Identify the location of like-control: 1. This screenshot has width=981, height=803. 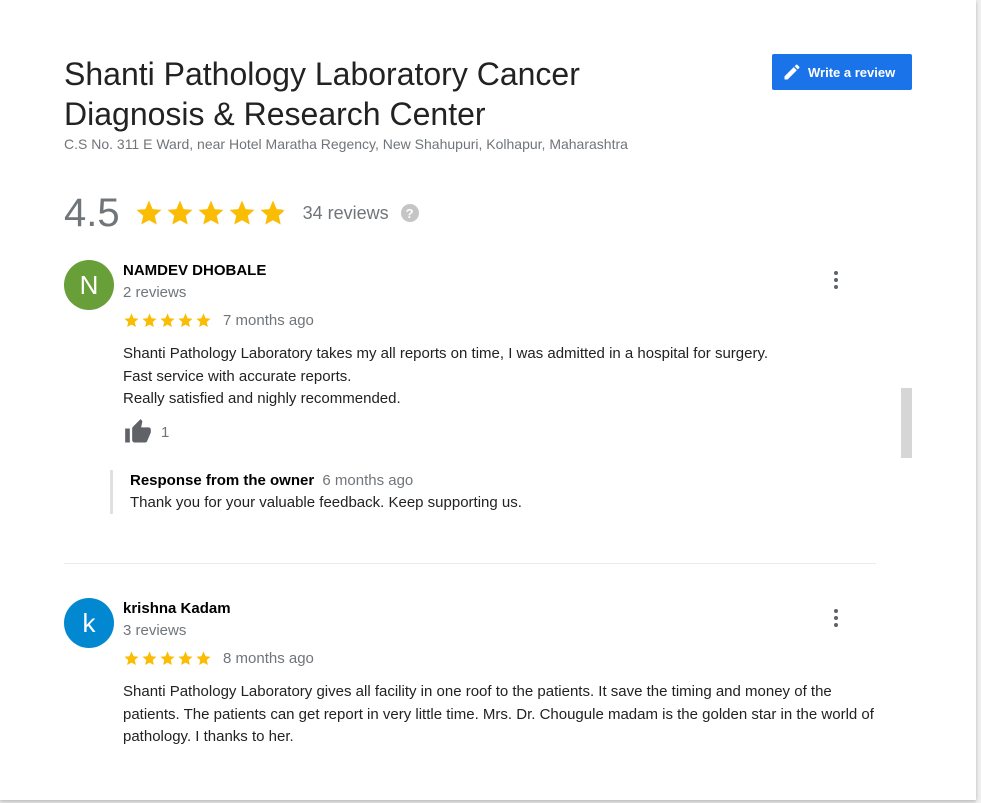
(146, 432).